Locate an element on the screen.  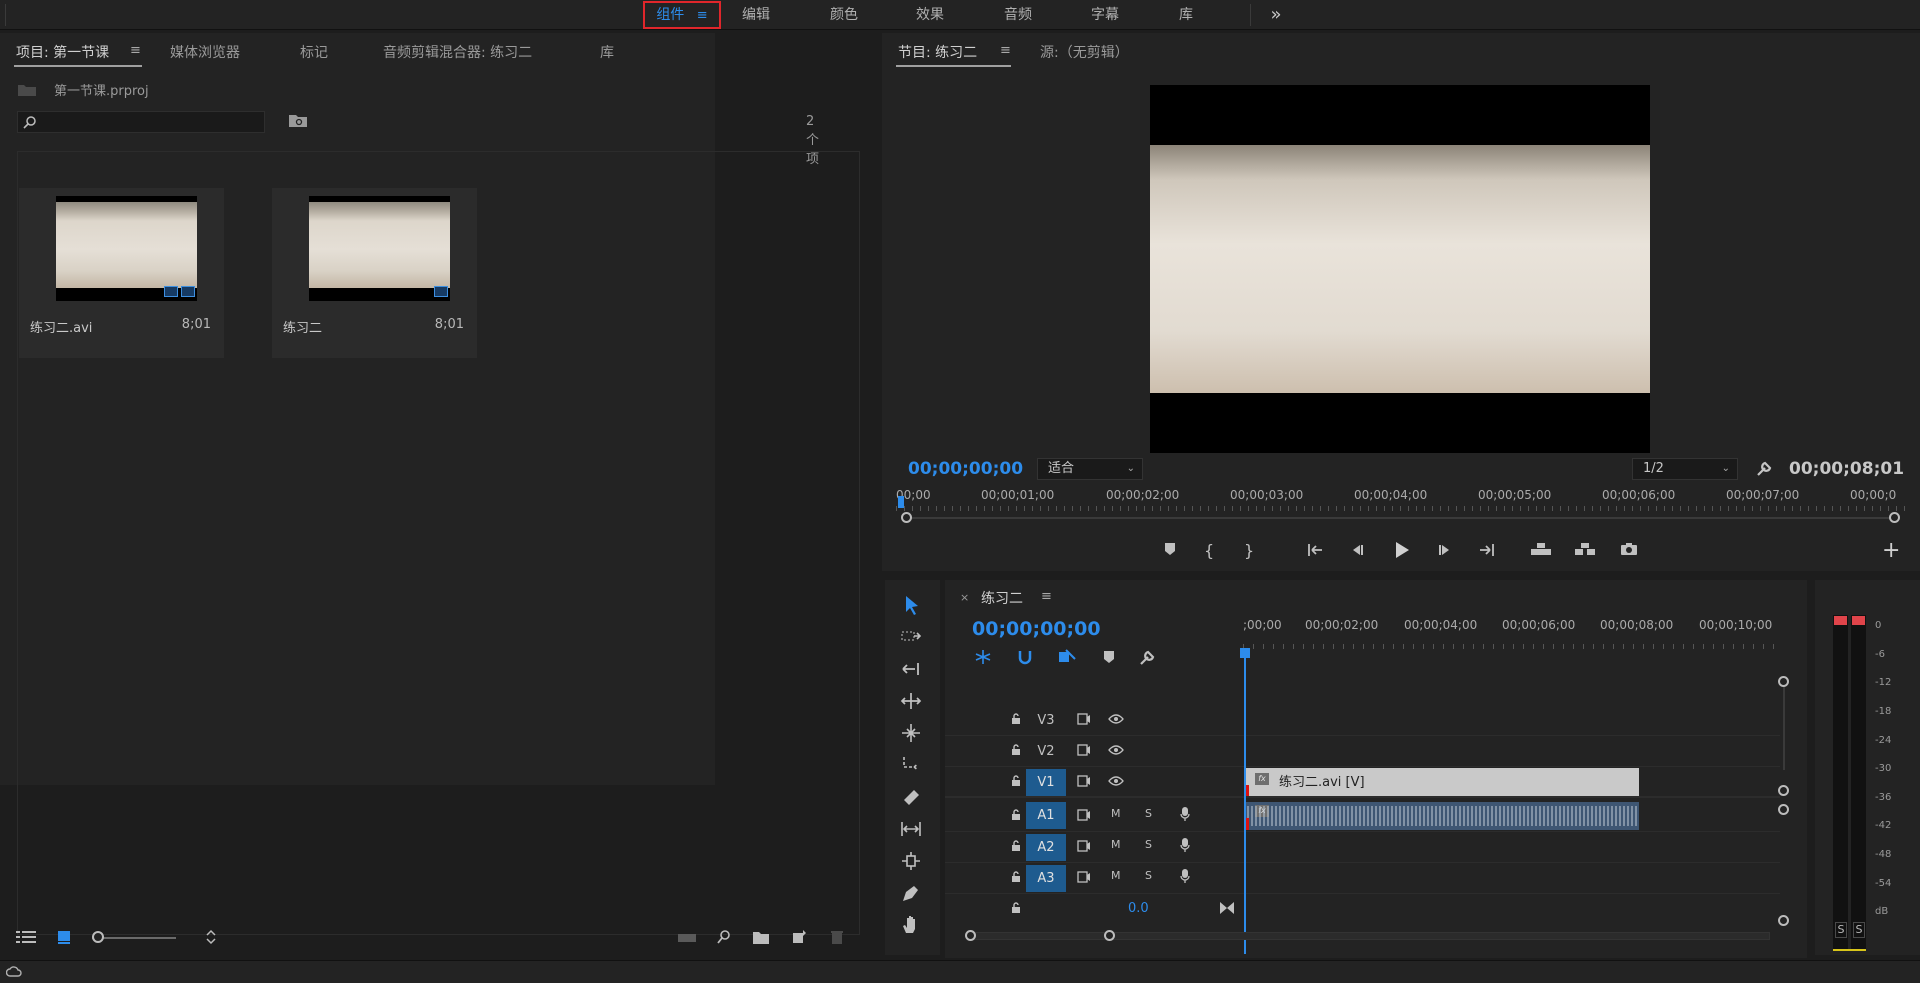
tab-program: 节目: 练习二 is located at coordinates (937, 52).